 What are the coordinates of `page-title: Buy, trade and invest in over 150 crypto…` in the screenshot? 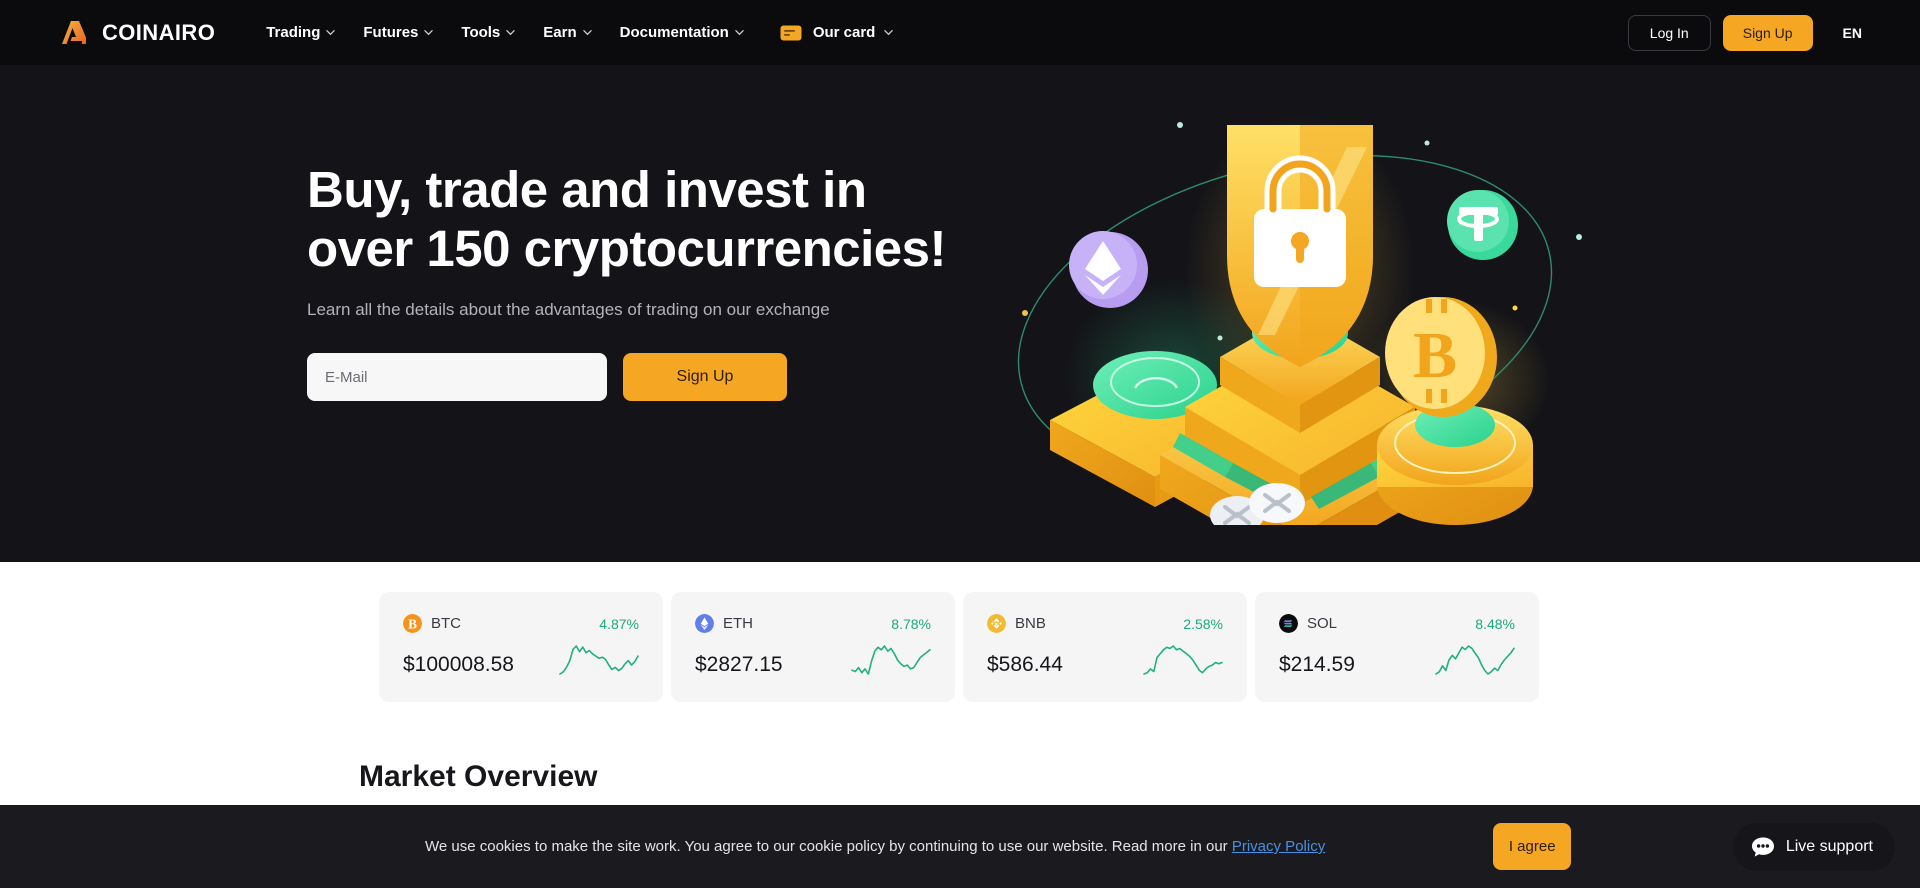 It's located at (627, 219).